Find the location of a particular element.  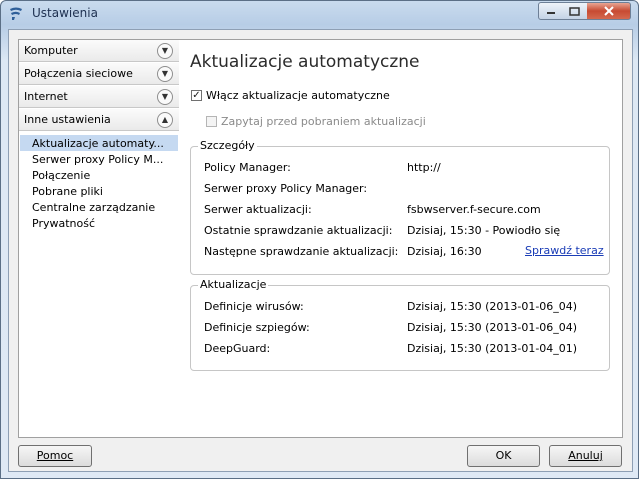

minimize-button is located at coordinates (550, 11).